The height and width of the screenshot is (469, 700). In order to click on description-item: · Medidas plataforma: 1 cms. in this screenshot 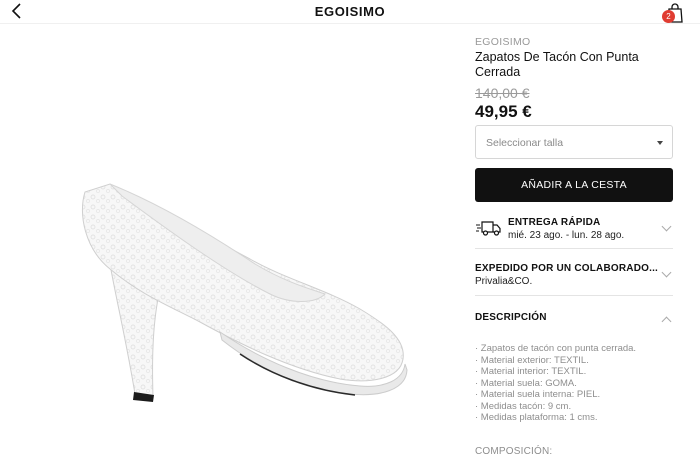, I will do `click(536, 417)`.